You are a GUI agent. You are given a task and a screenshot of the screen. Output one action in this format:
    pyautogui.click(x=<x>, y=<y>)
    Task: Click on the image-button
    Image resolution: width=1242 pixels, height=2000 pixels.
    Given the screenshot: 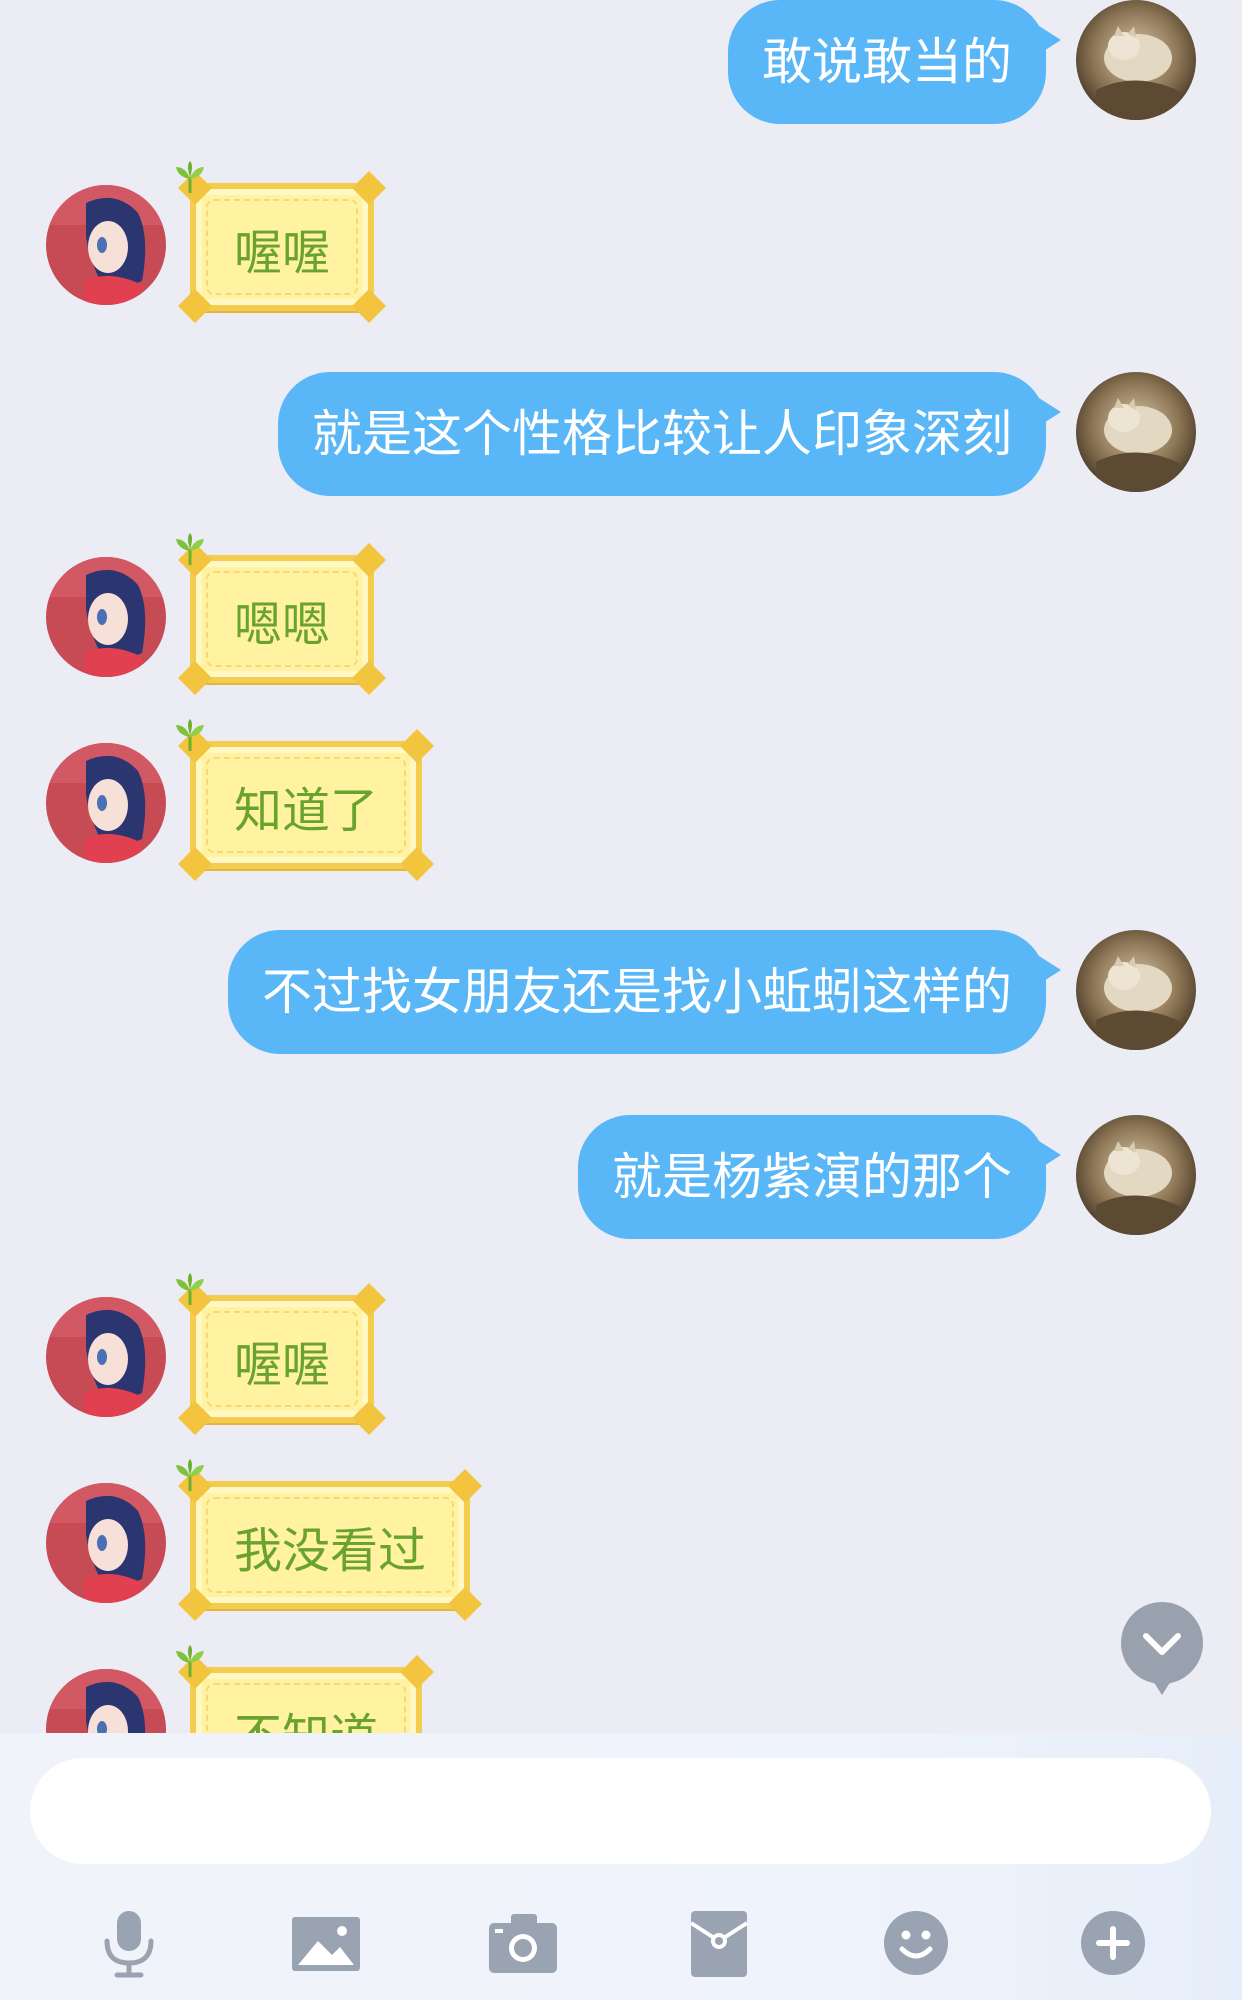 What is the action you would take?
    pyautogui.click(x=326, y=1943)
    